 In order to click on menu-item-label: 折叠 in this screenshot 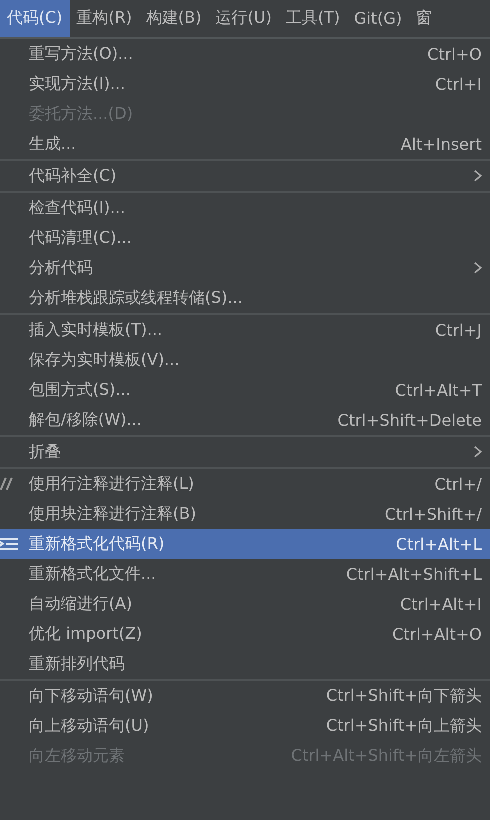, I will do `click(45, 452)`.